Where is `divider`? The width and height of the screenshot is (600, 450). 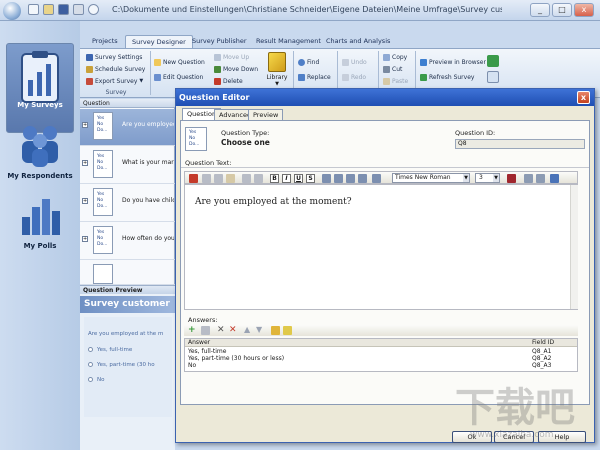 divider is located at coordinates (385, 167).